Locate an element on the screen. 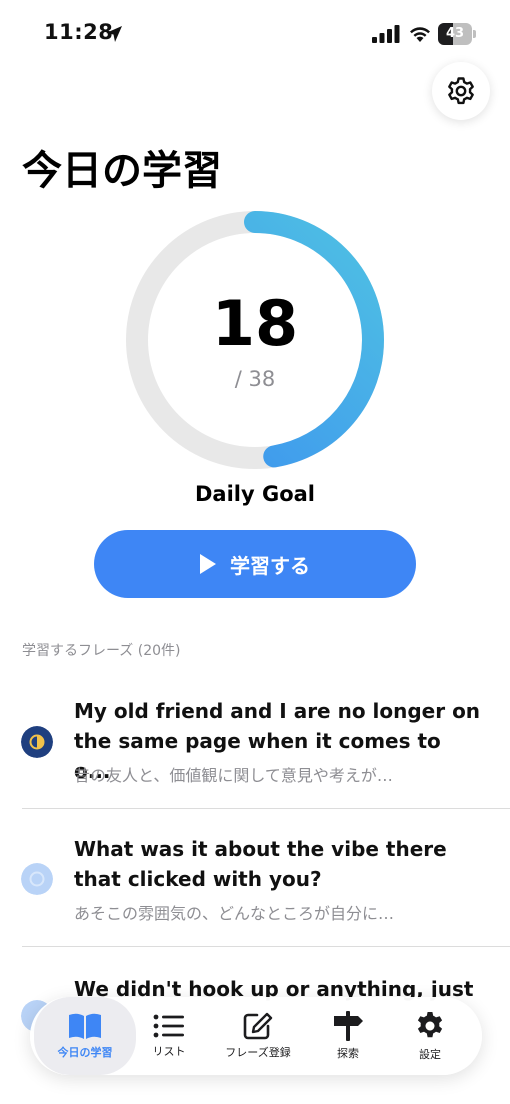 The width and height of the screenshot is (510, 1104). tab-today: 今日の学習 is located at coordinates (85, 1036).